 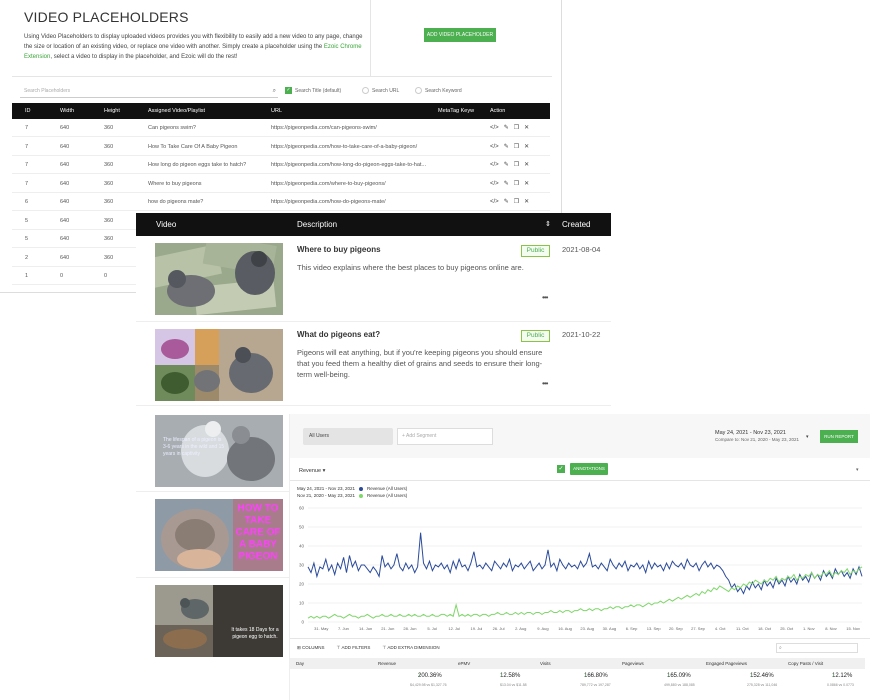 I want to click on search-title-option: ✓ Search Title (default), so click(x=313, y=90).